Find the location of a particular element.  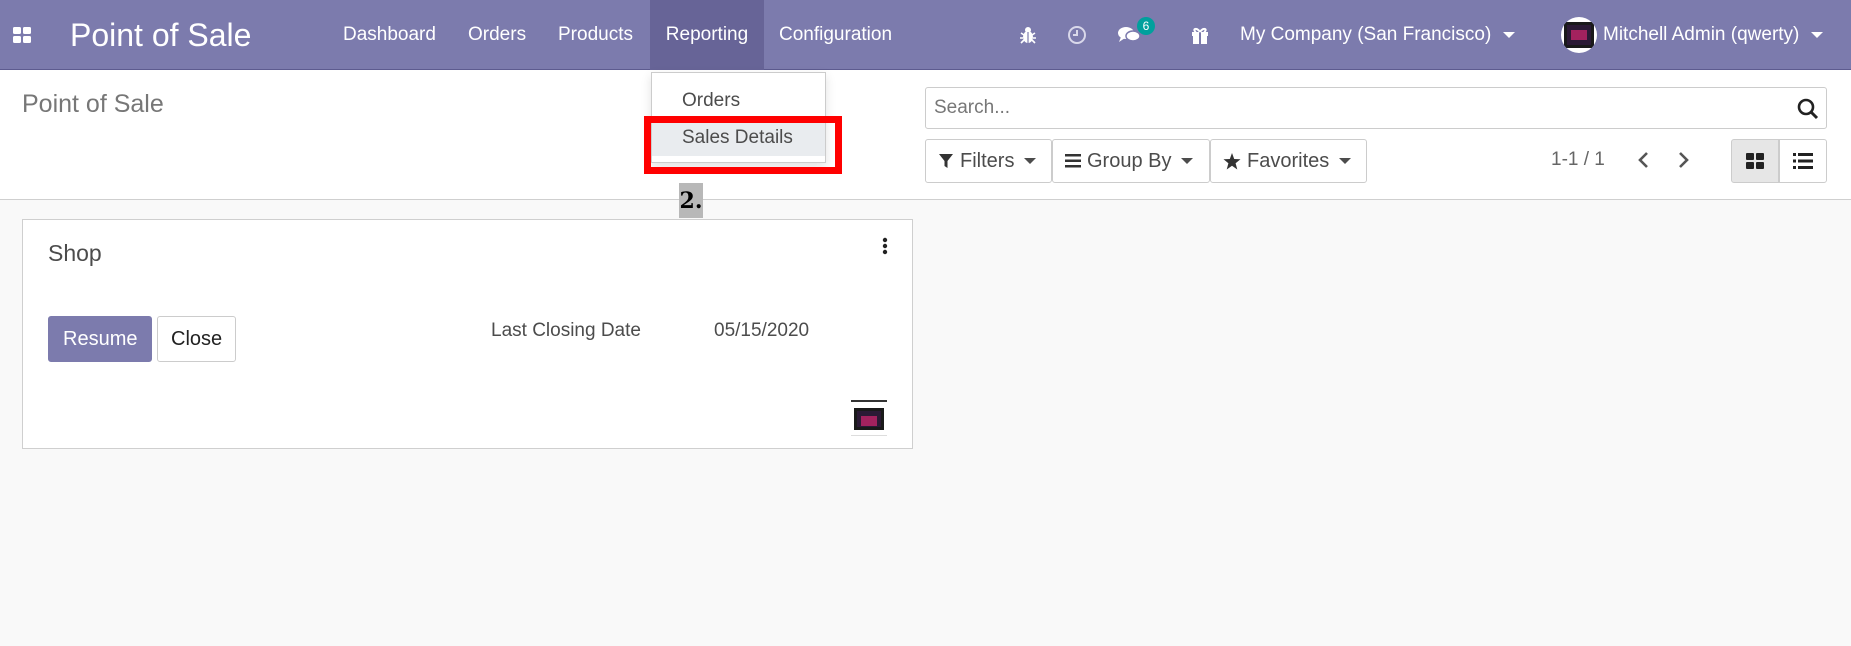

clock-icon is located at coordinates (1077, 35).